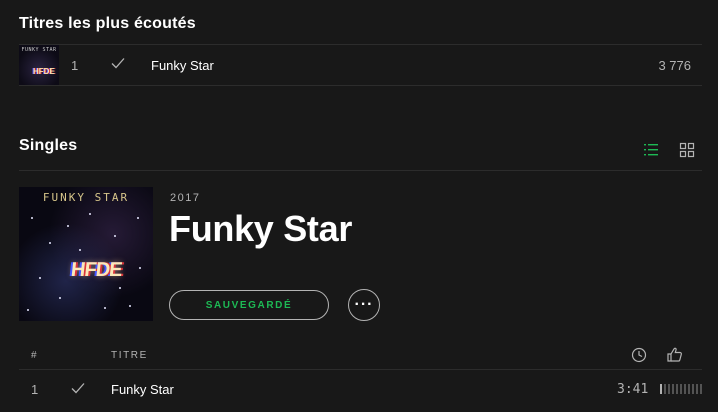 The image size is (718, 412). Describe the element at coordinates (360, 65) in the screenshot. I see `top-track-row: FUNKY STAR HFDE 1 Funky Star 3 776` at that location.